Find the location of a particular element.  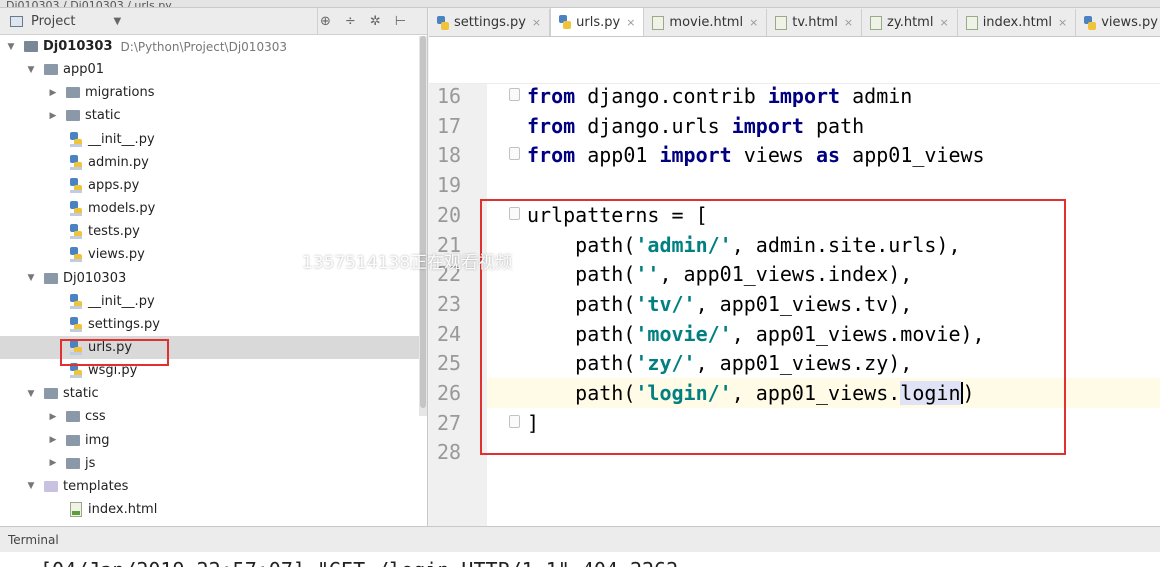

code-token: django.urls is located at coordinates (653, 125).